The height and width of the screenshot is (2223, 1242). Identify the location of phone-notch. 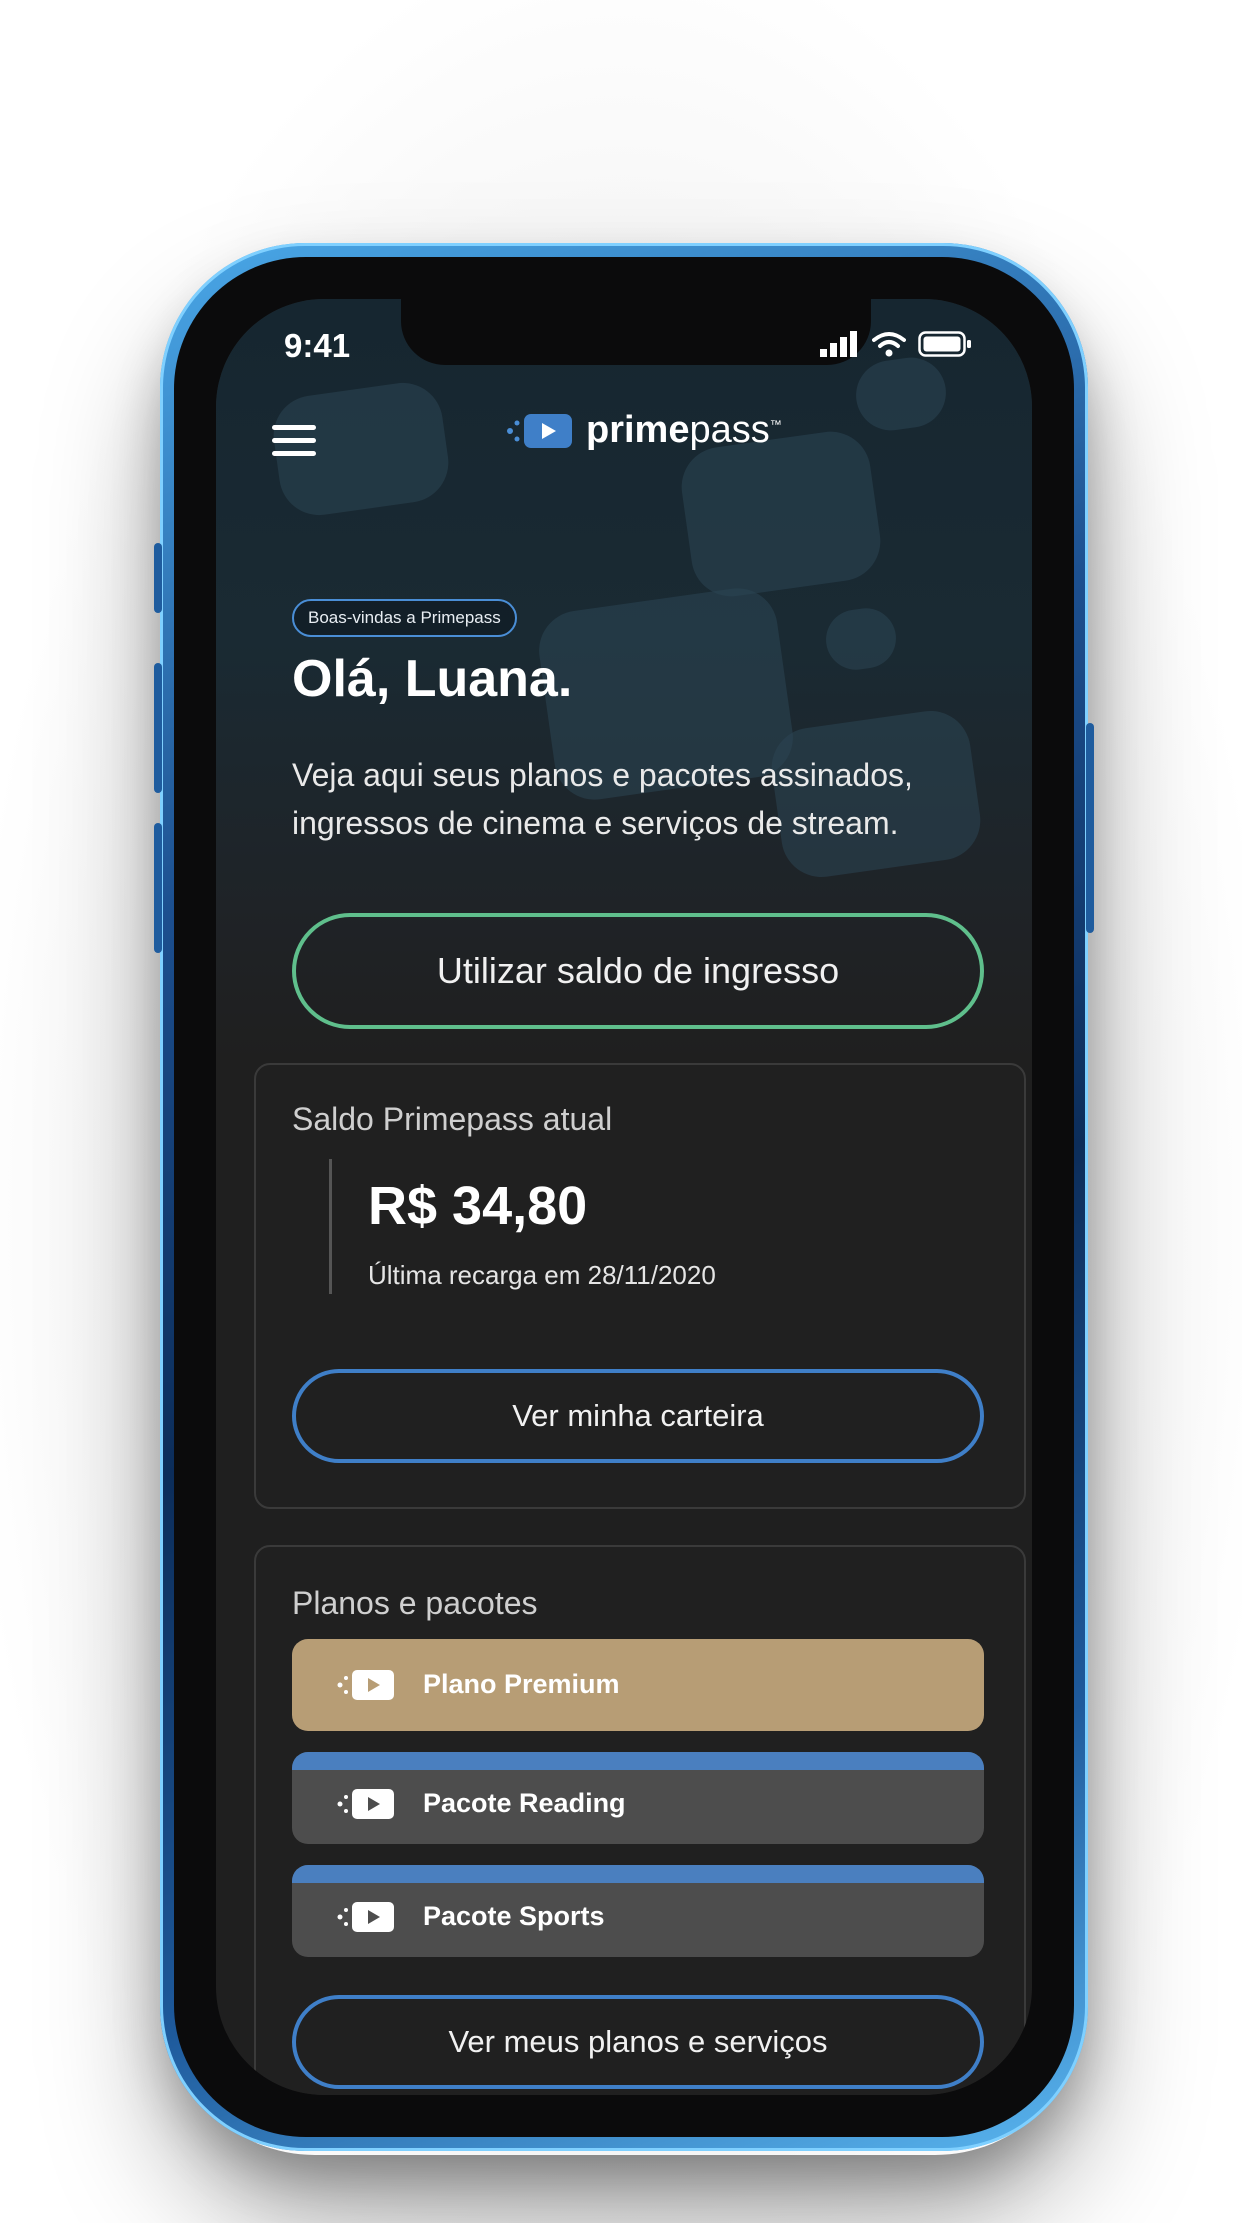
(636, 332).